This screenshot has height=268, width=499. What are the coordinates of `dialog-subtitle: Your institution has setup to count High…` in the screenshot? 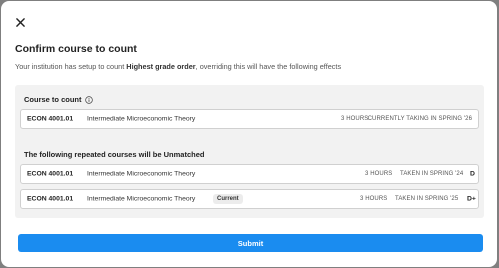 It's located at (178, 66).